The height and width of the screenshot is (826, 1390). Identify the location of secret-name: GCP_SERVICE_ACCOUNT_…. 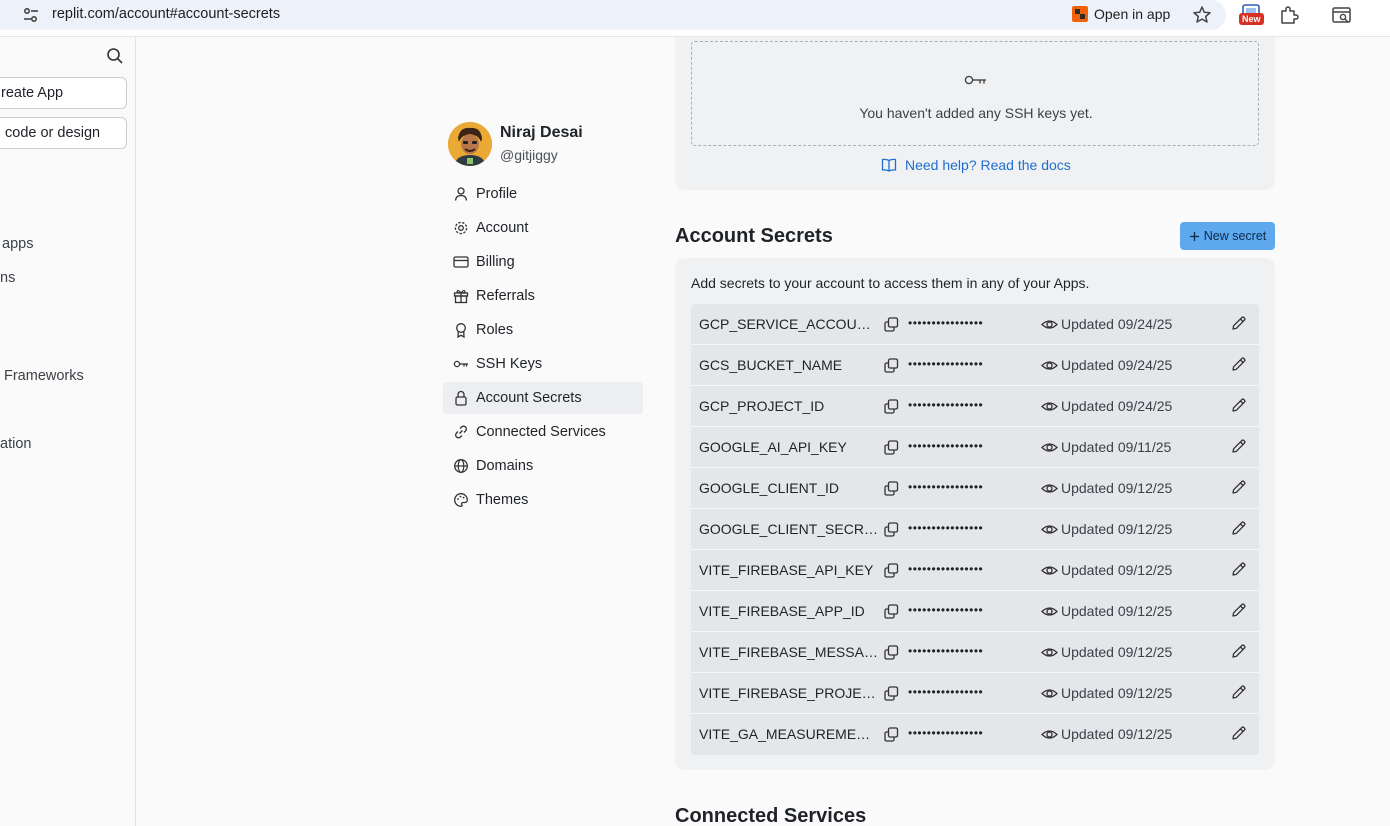
(789, 324).